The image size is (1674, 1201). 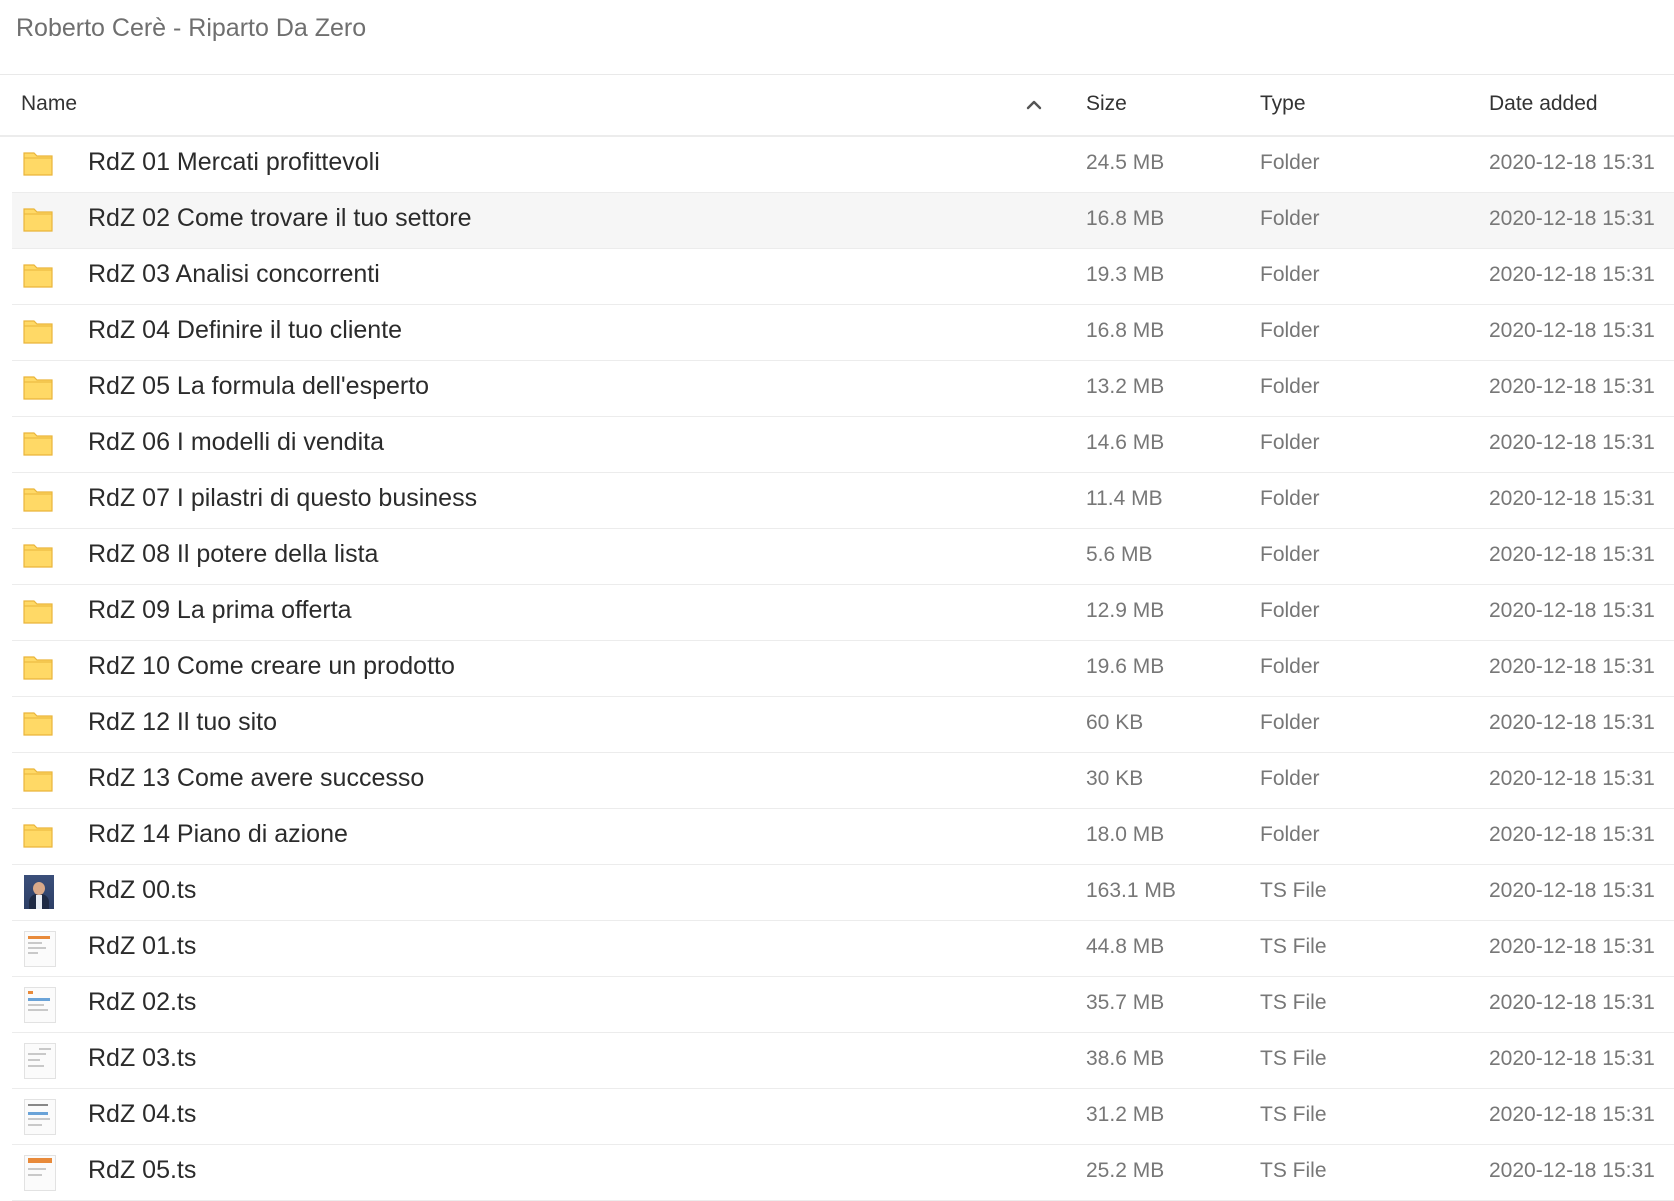 I want to click on table-row: RdZ 04.ts 31.2 MB TS File 2020-12-18 15:31, so click(x=843, y=1117).